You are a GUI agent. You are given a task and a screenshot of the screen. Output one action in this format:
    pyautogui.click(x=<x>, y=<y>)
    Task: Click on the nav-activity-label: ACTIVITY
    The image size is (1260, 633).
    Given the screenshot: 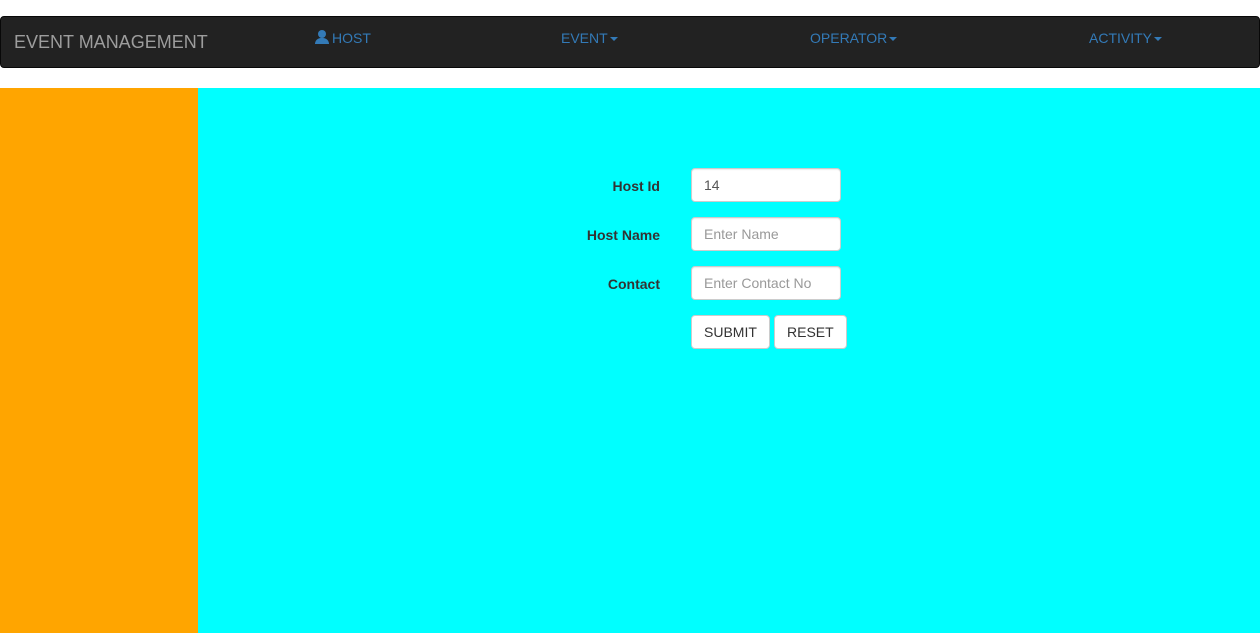 What is the action you would take?
    pyautogui.click(x=1121, y=38)
    